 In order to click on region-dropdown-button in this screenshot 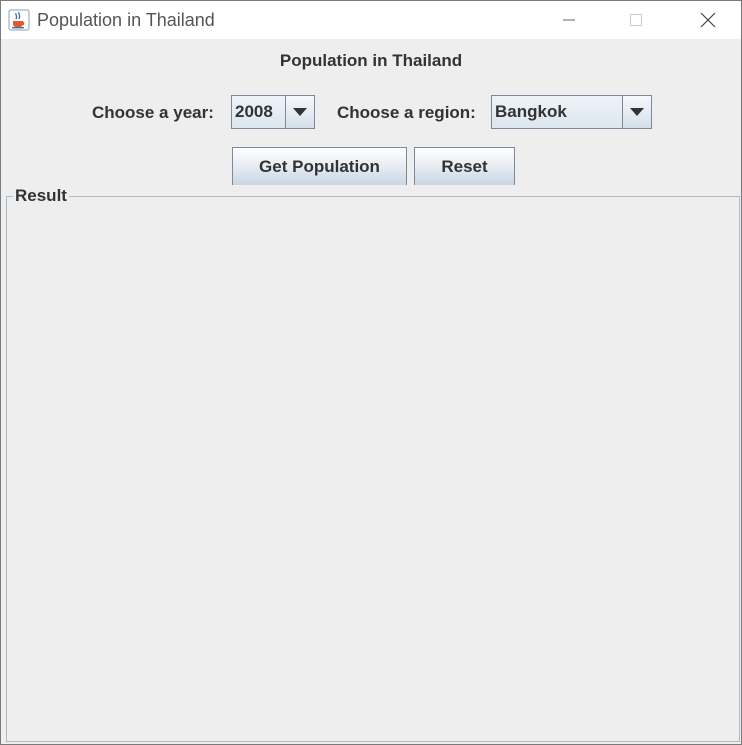, I will do `click(637, 112)`.